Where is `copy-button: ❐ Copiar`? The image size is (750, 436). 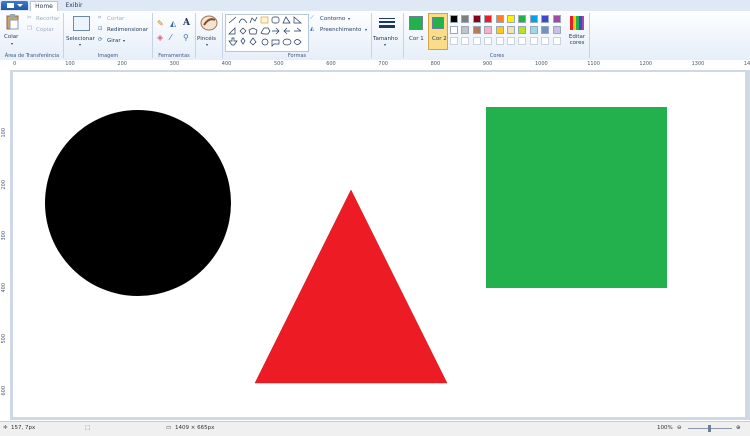 copy-button: ❐ Copiar is located at coordinates (44, 30).